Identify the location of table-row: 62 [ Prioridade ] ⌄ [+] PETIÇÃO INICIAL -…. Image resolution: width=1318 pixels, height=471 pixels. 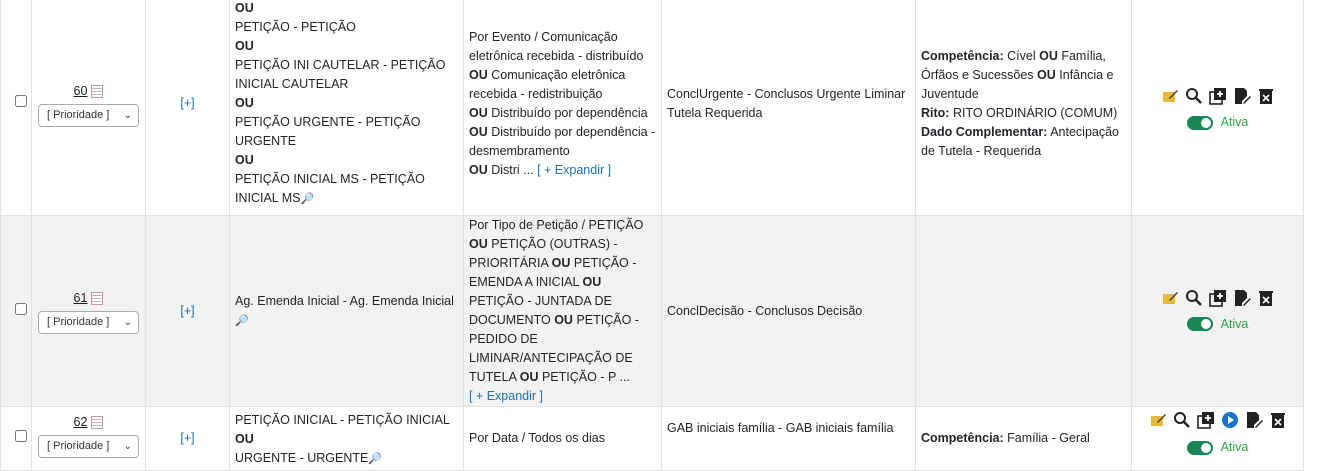
(652, 438).